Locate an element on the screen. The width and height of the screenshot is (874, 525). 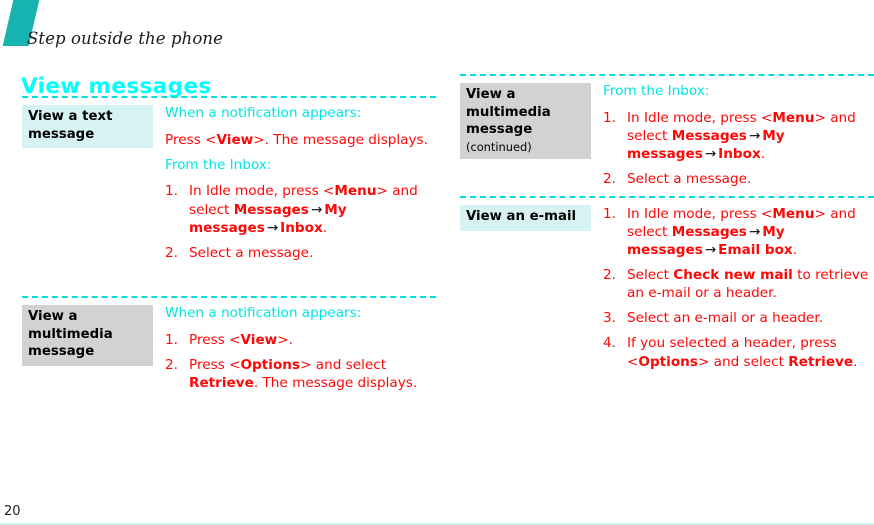
menu-email-box: Email box is located at coordinates (755, 250).